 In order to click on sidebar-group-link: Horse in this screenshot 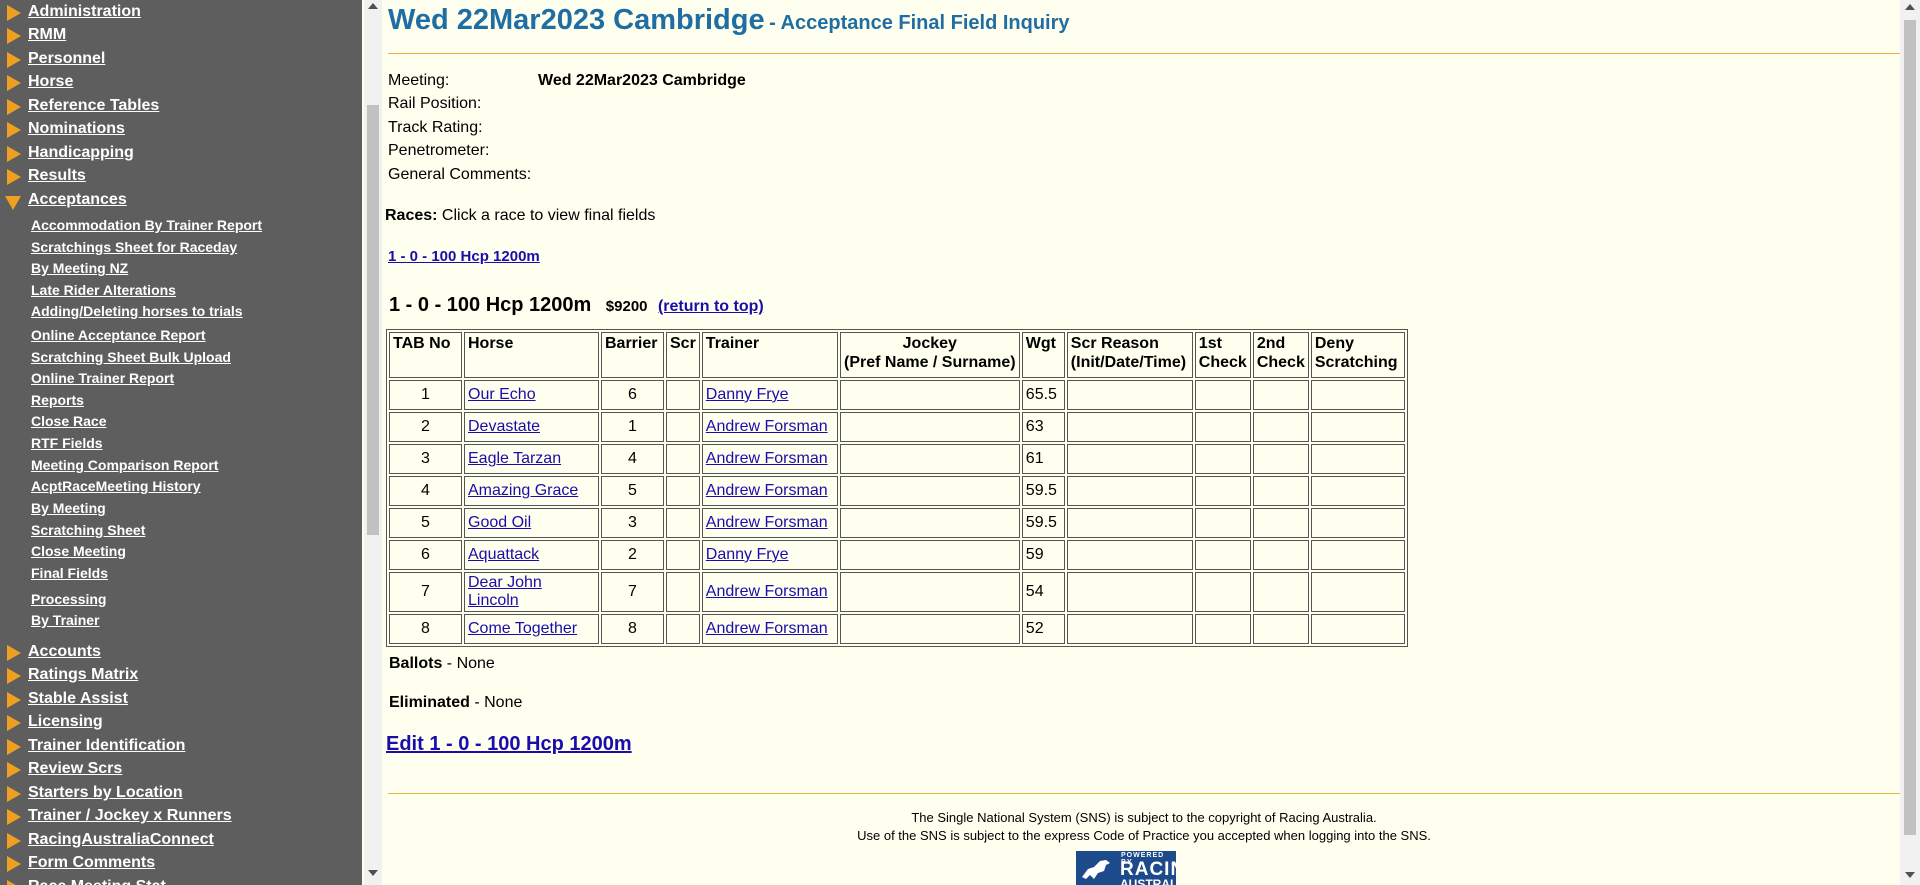, I will do `click(50, 82)`.